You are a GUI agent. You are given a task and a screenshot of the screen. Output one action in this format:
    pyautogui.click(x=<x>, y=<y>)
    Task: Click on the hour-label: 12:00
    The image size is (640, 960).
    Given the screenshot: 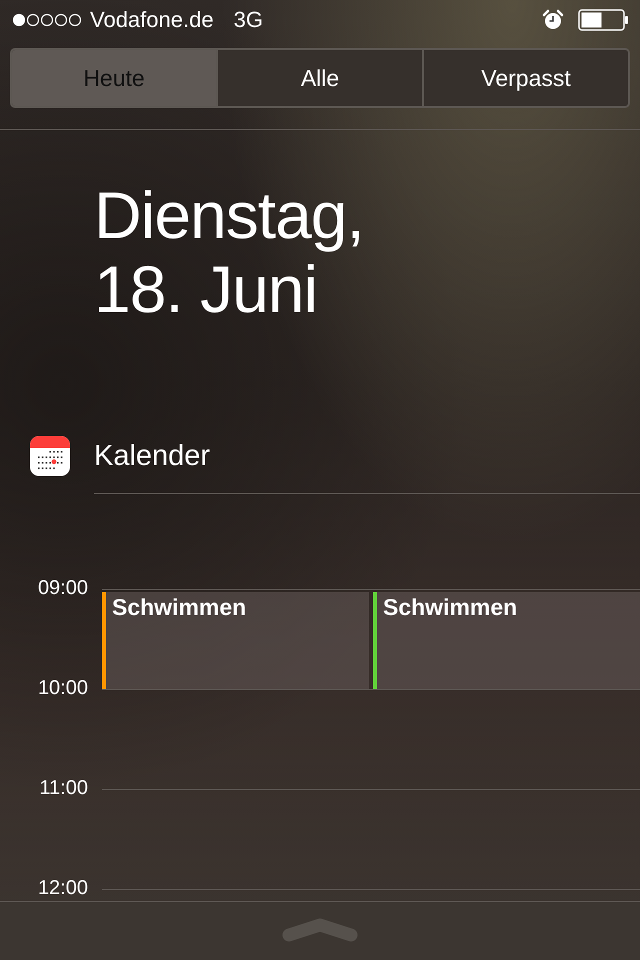 What is the action you would take?
    pyautogui.click(x=62, y=889)
    